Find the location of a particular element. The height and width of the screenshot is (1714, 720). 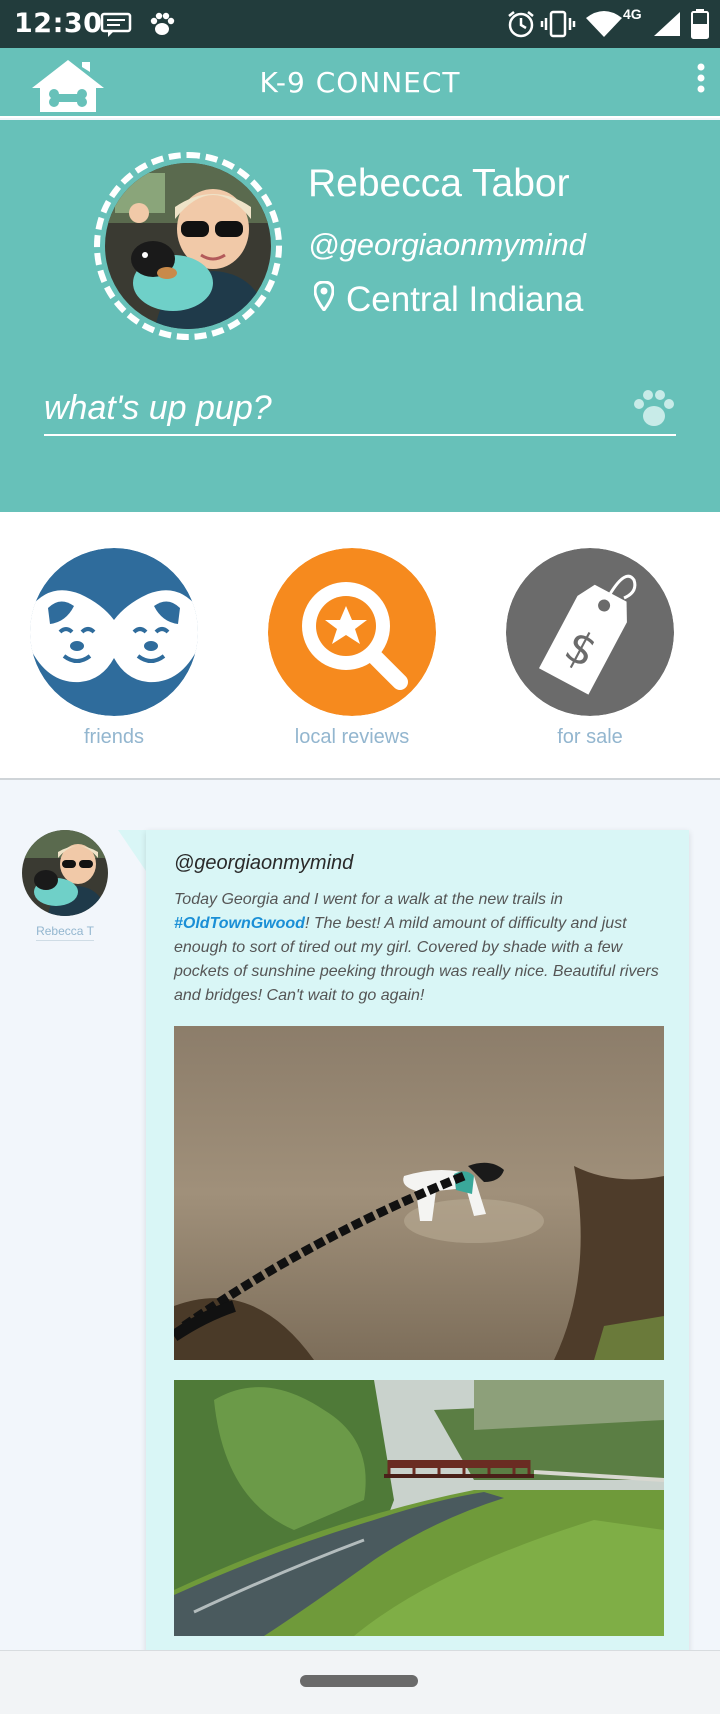

message-icon is located at coordinates (116, 27).